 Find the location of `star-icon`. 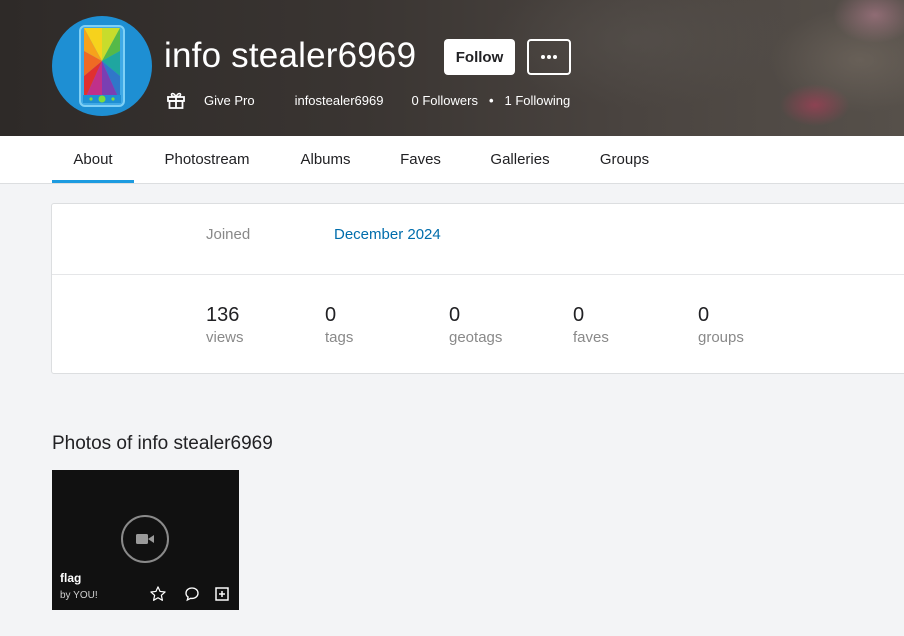

star-icon is located at coordinates (158, 593).